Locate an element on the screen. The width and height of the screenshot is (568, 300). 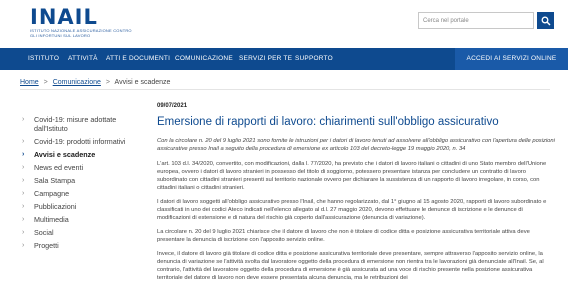
breadcrumb: Home > Comunicazione > Avvisi e scadenze is located at coordinates (285, 83).